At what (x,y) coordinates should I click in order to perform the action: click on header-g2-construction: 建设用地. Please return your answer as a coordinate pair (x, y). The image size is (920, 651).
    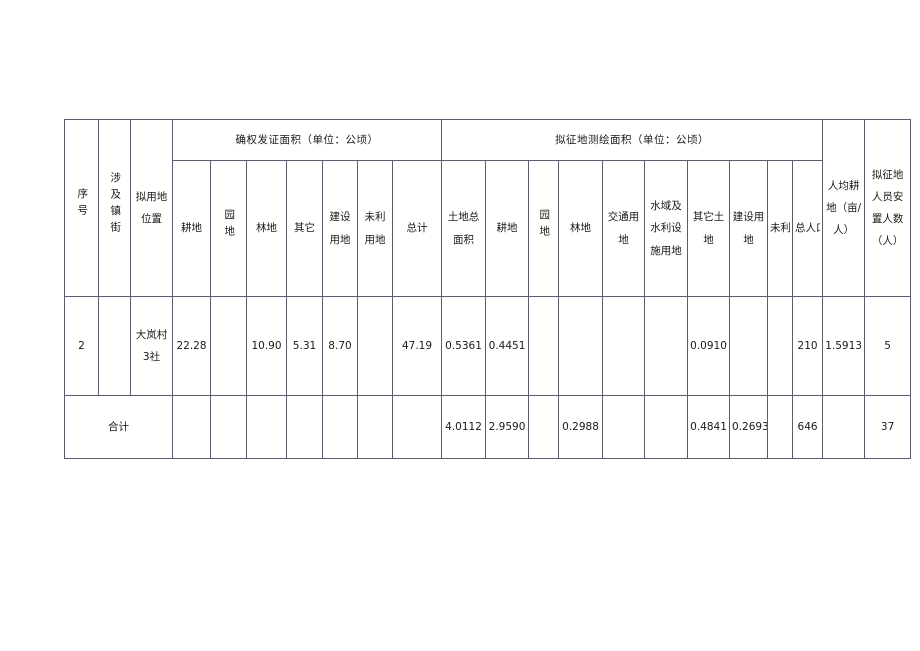
    Looking at the image, I should click on (749, 228).